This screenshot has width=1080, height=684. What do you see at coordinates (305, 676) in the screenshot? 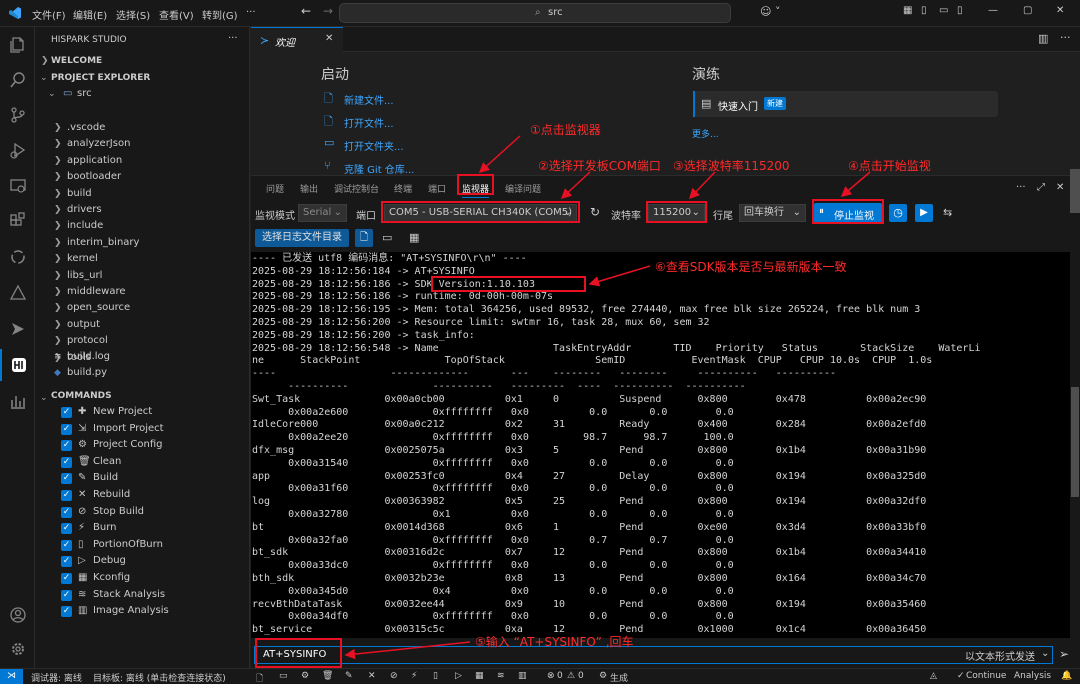
I see `gear-status-icon: ⚙` at bounding box center [305, 676].